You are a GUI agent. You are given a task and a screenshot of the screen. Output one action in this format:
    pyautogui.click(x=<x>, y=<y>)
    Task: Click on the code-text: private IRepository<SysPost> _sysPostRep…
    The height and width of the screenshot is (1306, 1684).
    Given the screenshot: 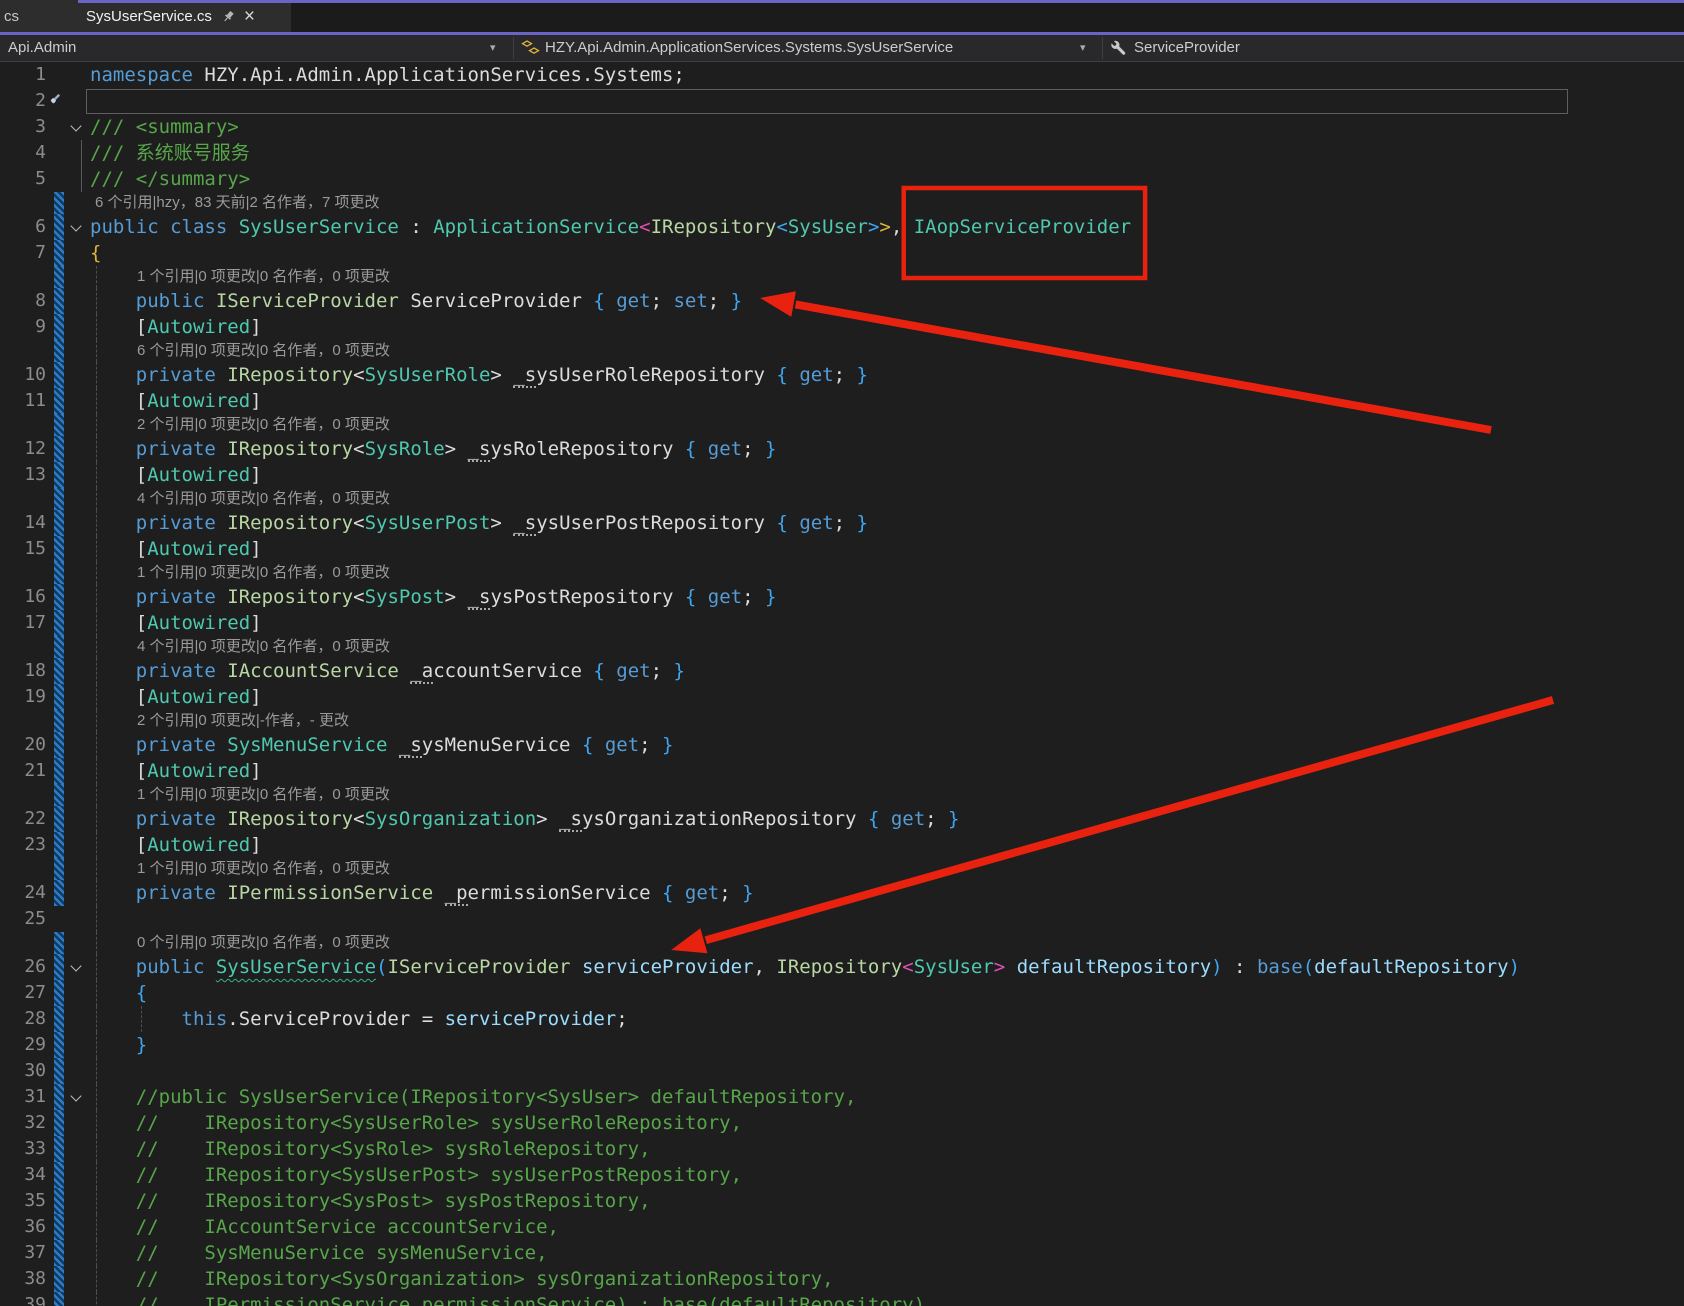 What is the action you would take?
    pyautogui.click(x=432, y=597)
    